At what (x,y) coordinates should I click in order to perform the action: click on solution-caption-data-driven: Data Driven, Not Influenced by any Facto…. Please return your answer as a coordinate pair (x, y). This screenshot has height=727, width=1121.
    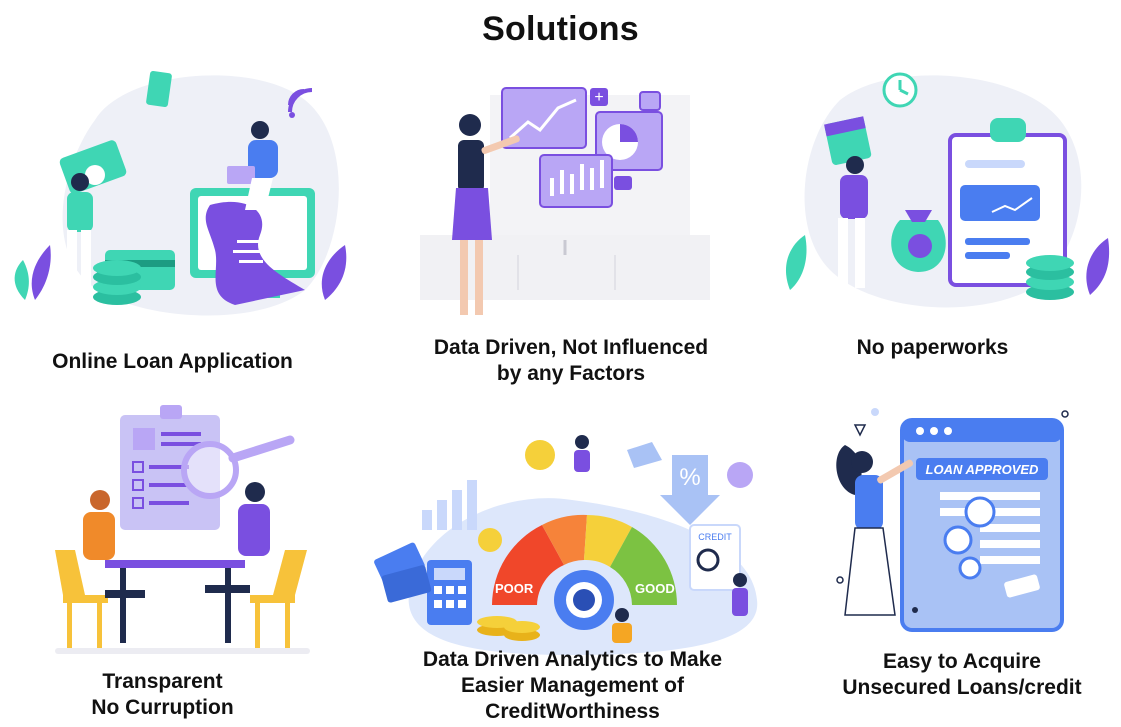
    Looking at the image, I should click on (571, 361).